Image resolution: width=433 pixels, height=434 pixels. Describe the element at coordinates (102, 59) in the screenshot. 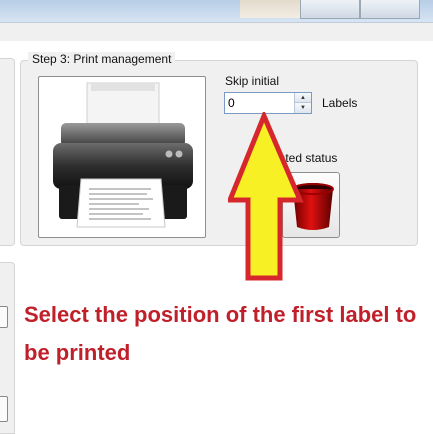

I see `group-title: Step 3: Print management` at that location.